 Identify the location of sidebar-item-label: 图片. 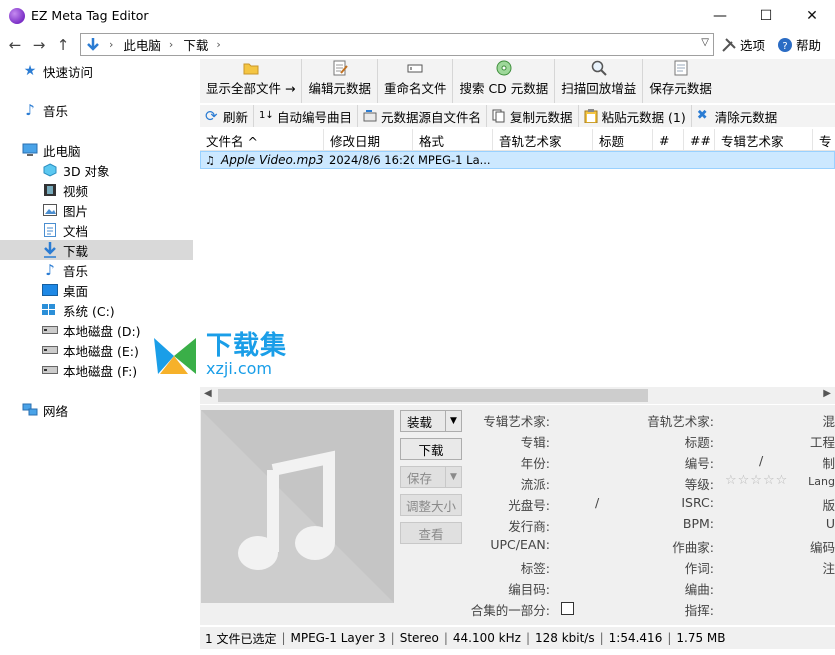
(76, 211).